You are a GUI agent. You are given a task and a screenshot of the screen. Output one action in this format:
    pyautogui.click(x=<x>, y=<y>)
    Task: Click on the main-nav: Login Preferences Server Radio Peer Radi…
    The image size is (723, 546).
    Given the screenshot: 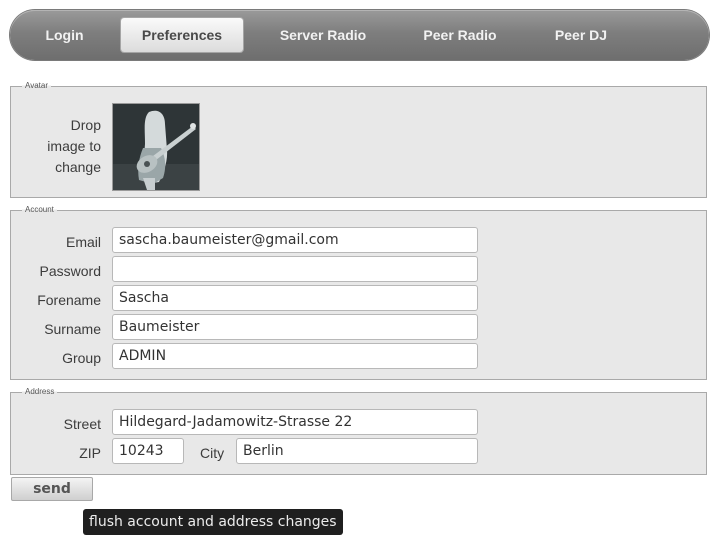 What is the action you would take?
    pyautogui.click(x=359, y=35)
    